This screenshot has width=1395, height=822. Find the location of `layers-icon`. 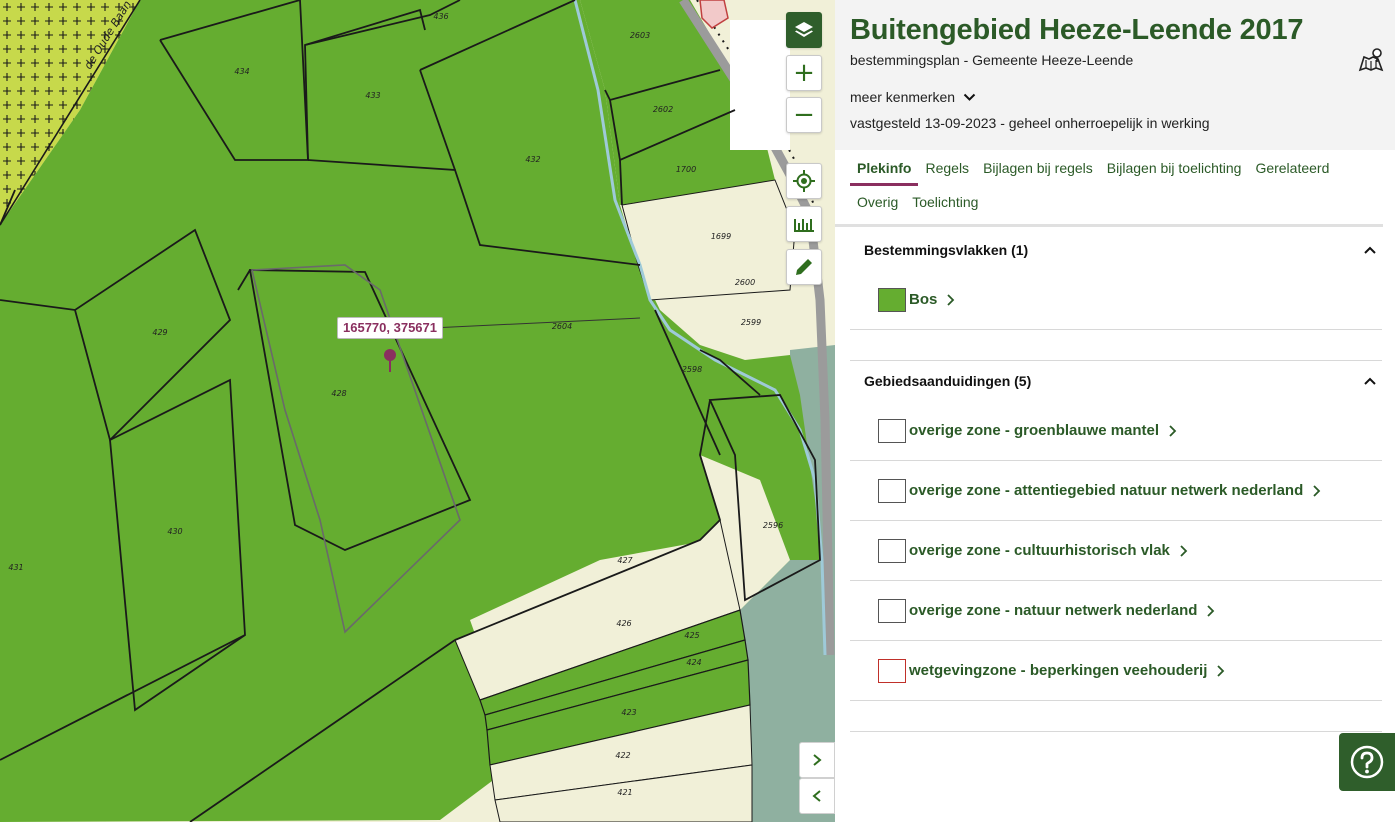

layers-icon is located at coordinates (804, 29).